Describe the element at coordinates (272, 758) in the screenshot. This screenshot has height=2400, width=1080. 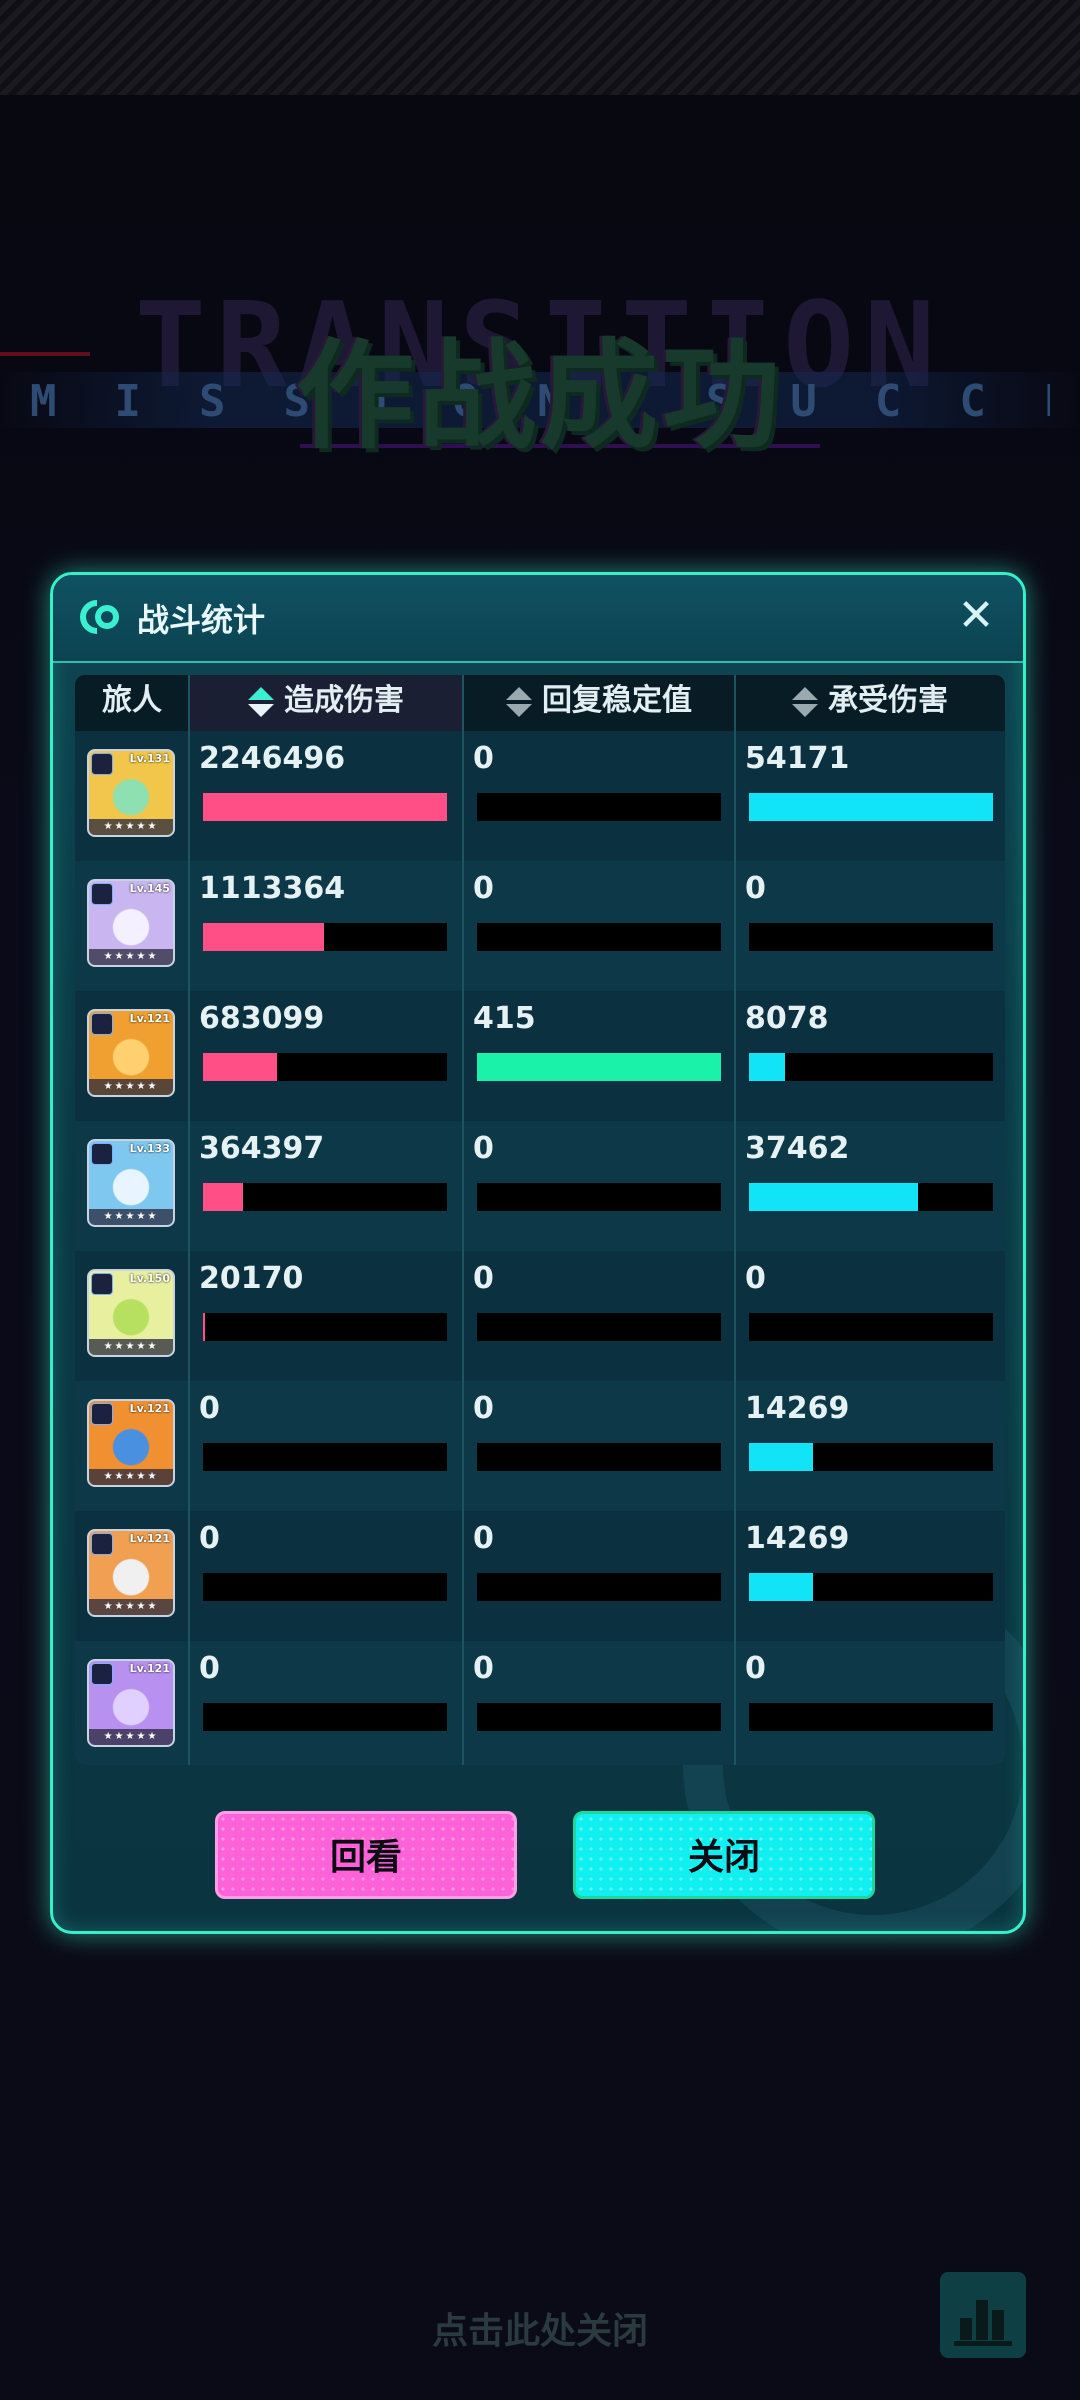
I see `damage-dealt-value: 2246496` at that location.